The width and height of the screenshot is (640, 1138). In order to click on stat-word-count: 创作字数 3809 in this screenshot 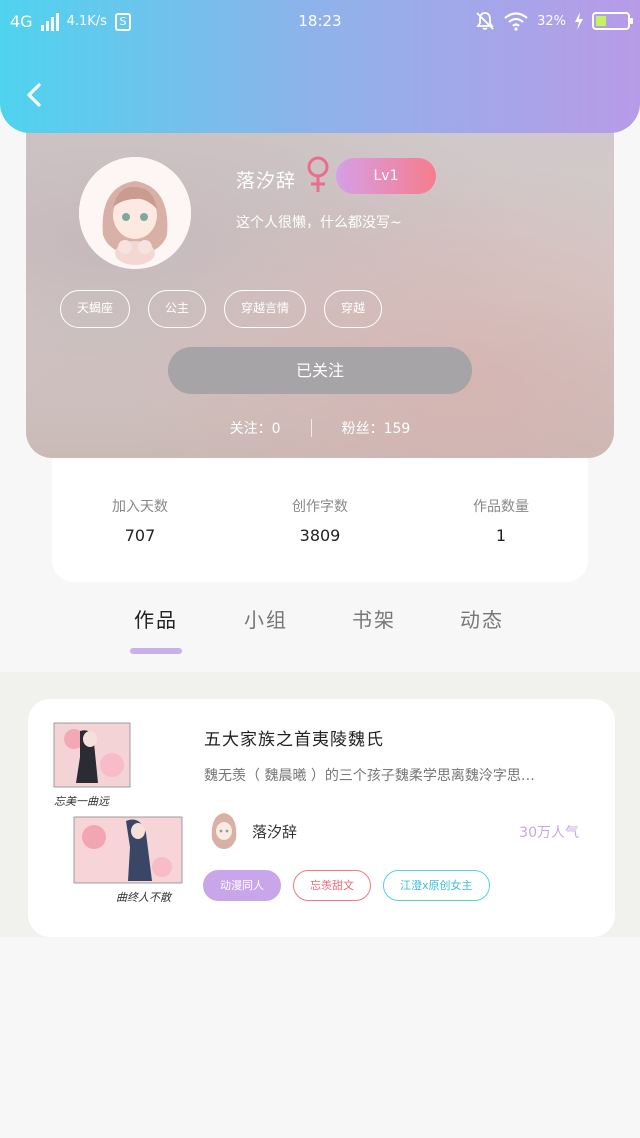, I will do `click(320, 520)`.